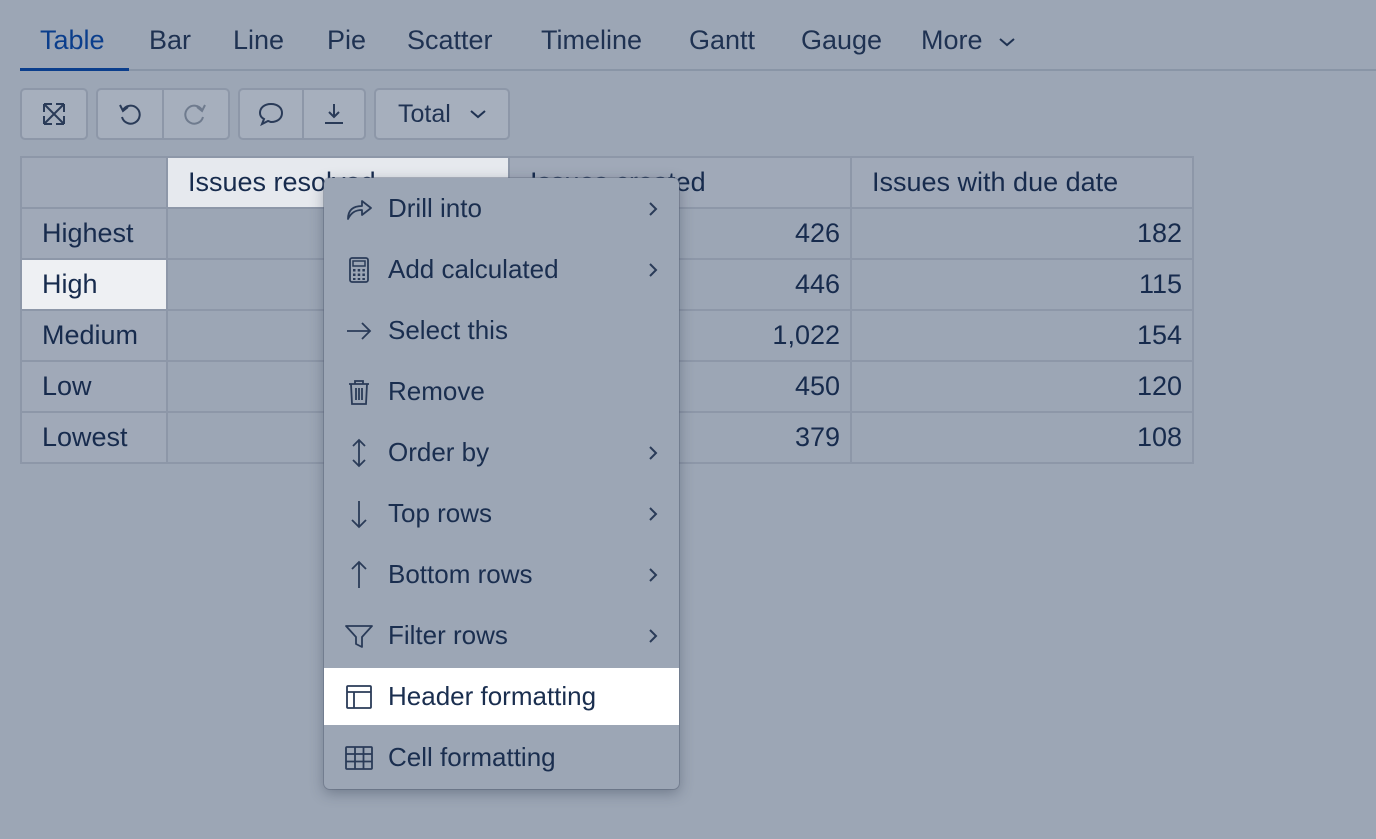 This screenshot has height=839, width=1376. I want to click on table-cell: 182, so click(1022, 233).